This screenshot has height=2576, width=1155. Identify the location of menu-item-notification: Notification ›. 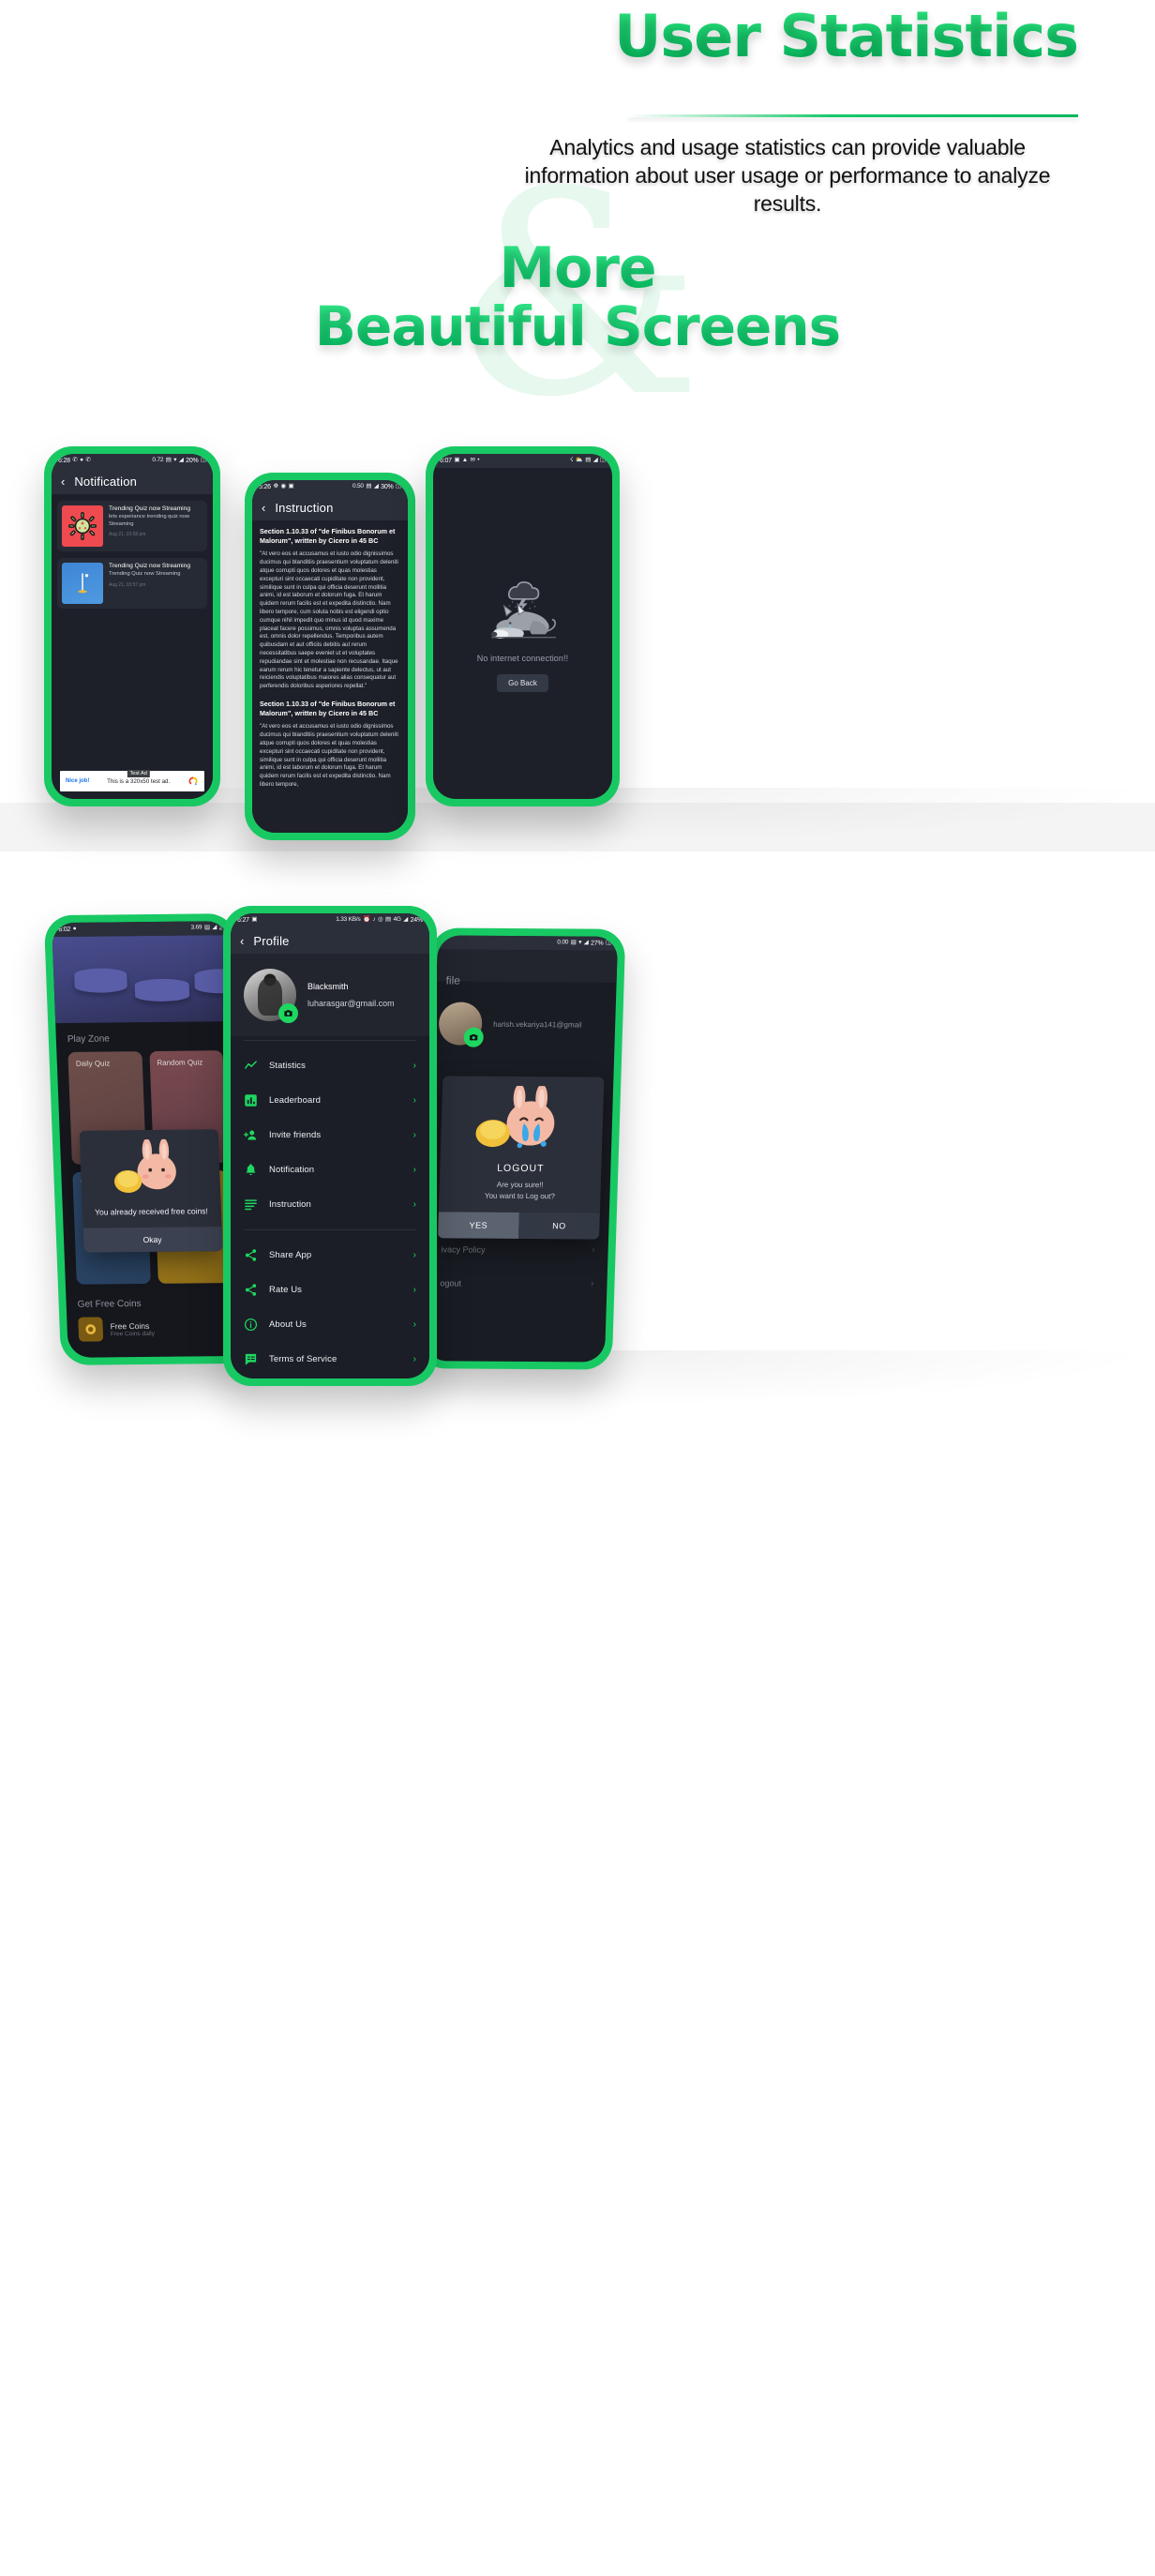
(330, 1169).